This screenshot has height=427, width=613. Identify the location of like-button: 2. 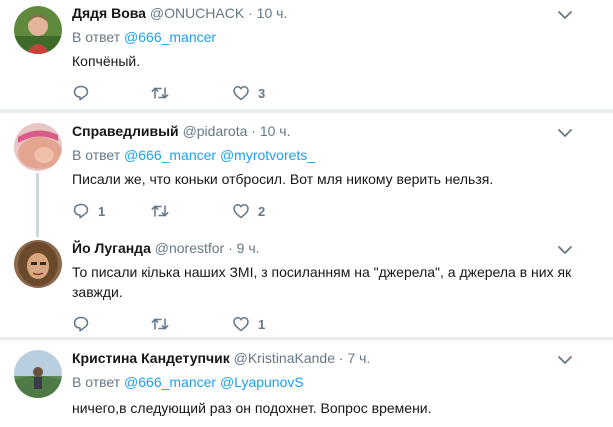
(248, 211).